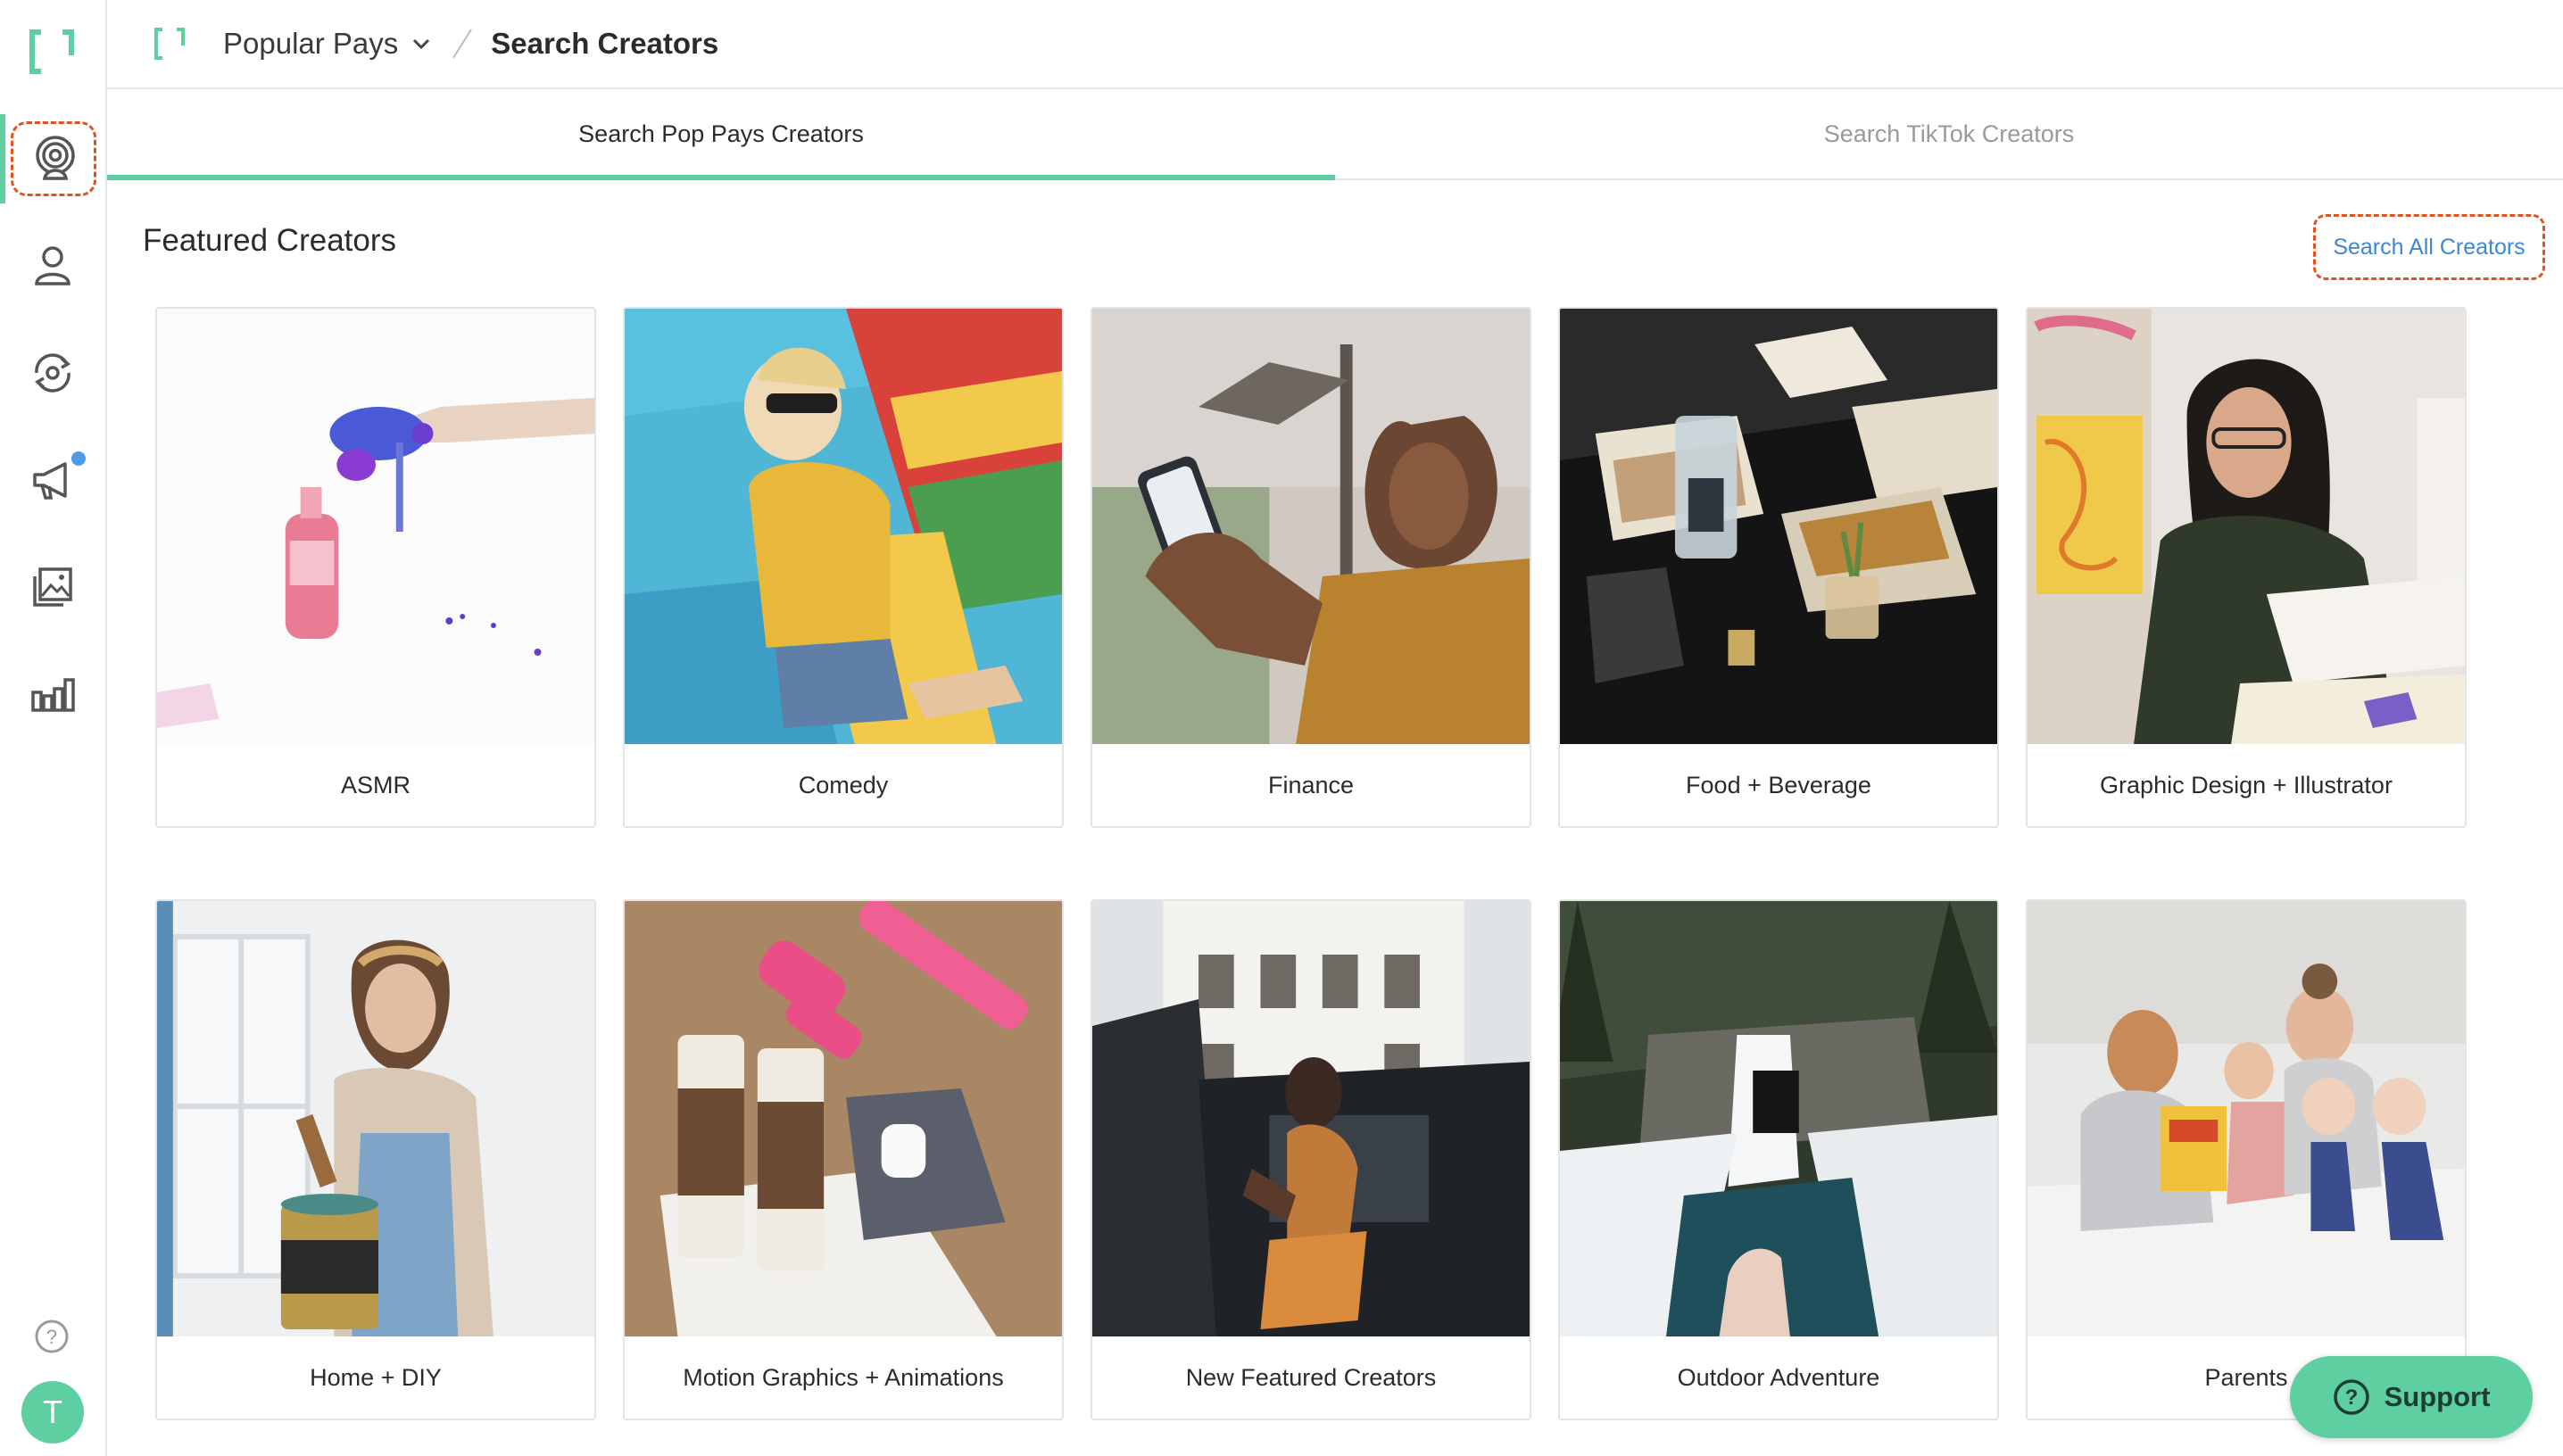 This screenshot has width=2563, height=1456. I want to click on section-title: Featured Creators, so click(270, 240).